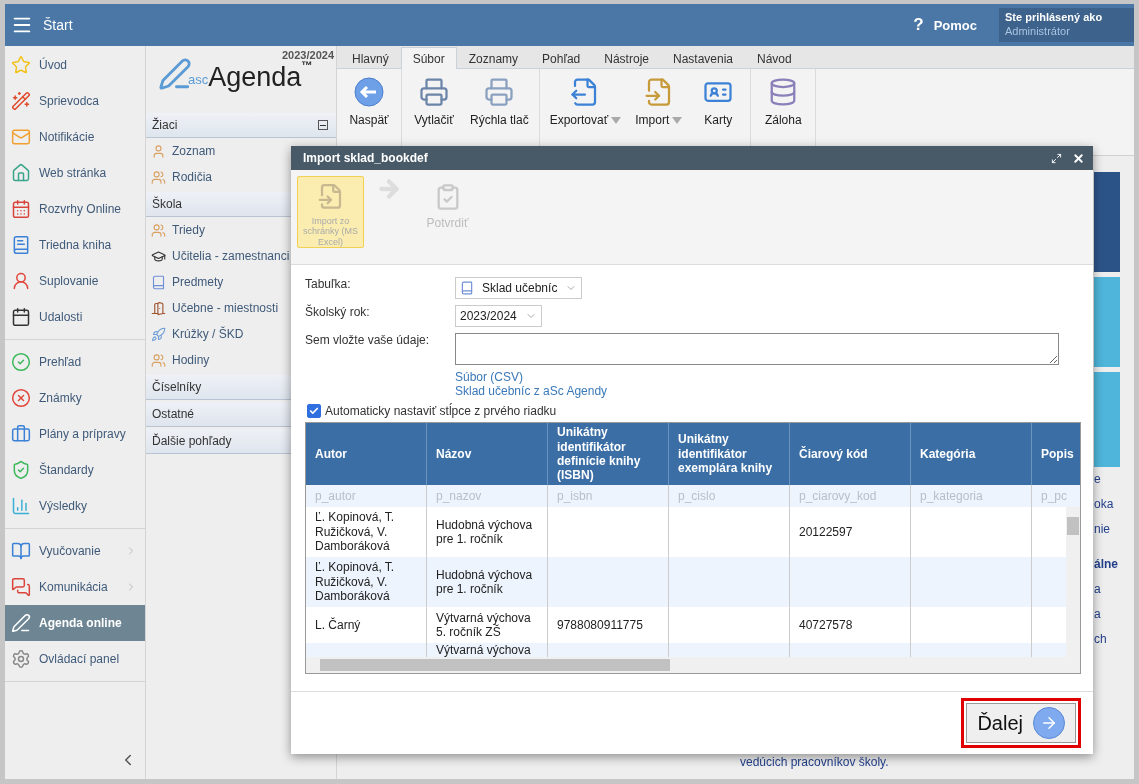 The image size is (1139, 784). I want to click on sidebar-item: Komunikácia, so click(75, 587).